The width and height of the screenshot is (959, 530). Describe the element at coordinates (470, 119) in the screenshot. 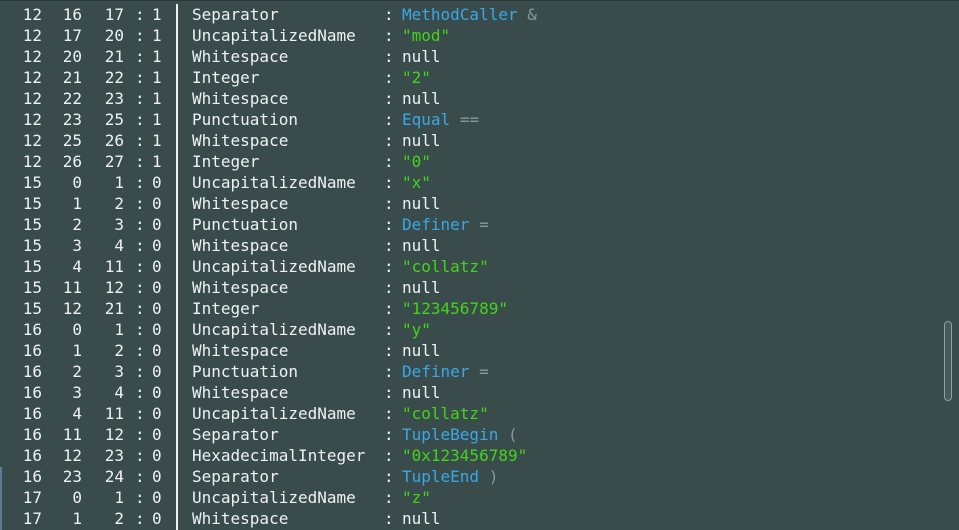

I see `token-row: 12 23 25:1 Punctuation: Equal ==` at that location.